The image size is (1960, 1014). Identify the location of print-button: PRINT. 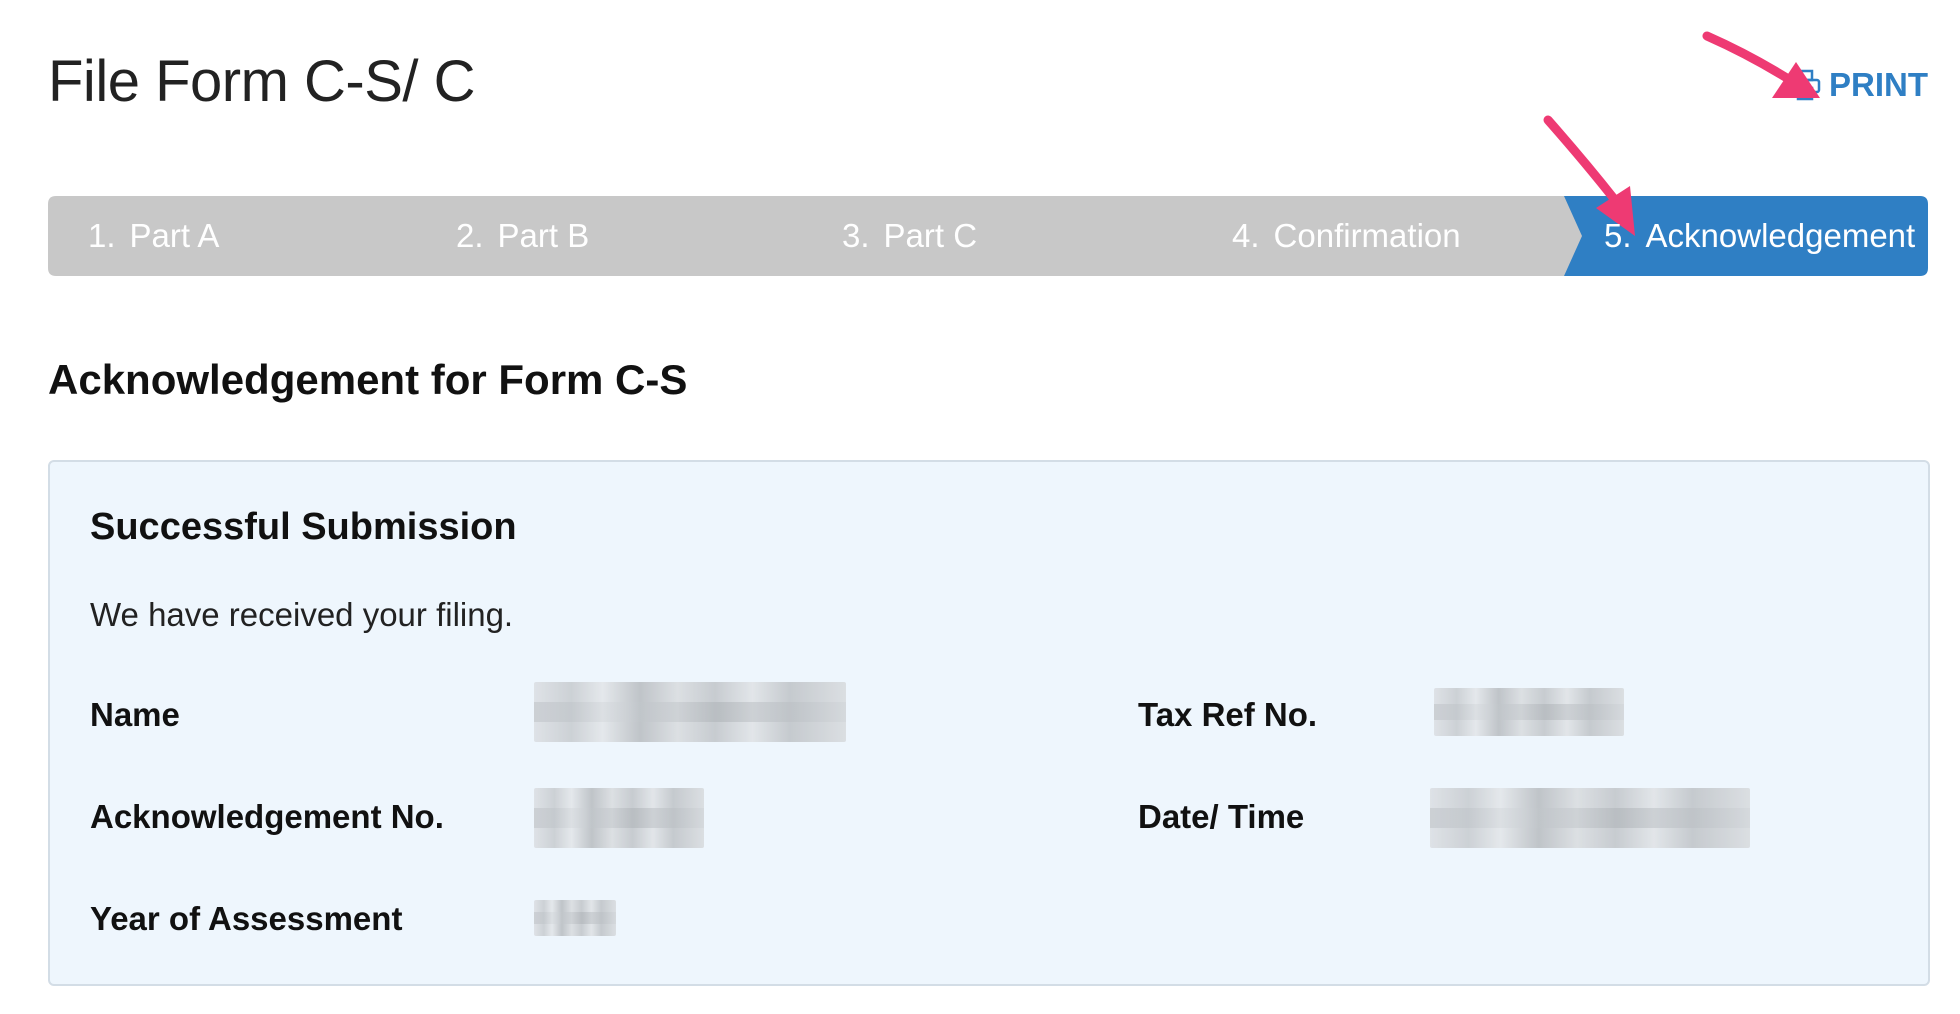
(1859, 85).